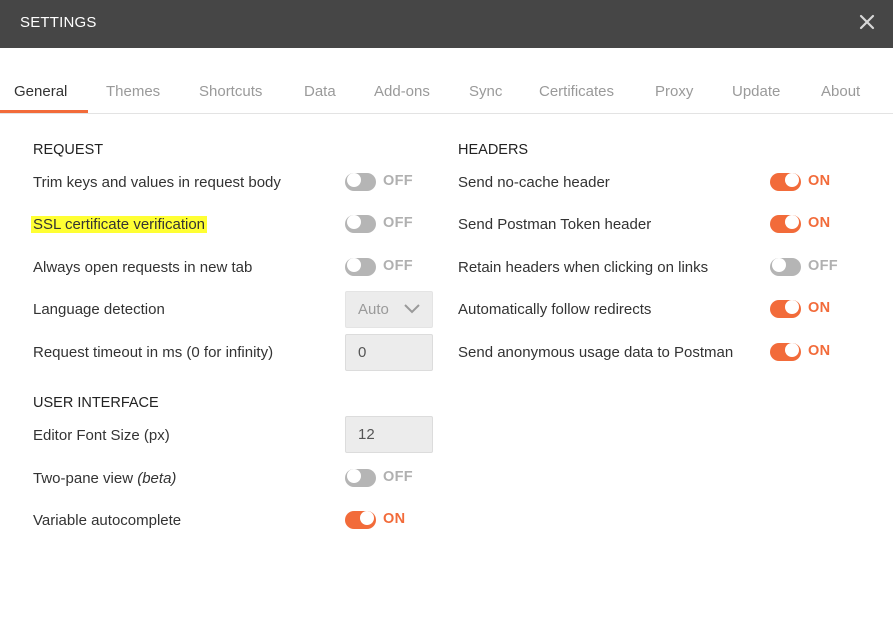 This screenshot has width=893, height=629. I want to click on two-pane-view-label: Two-pane view (beta), so click(104, 478).